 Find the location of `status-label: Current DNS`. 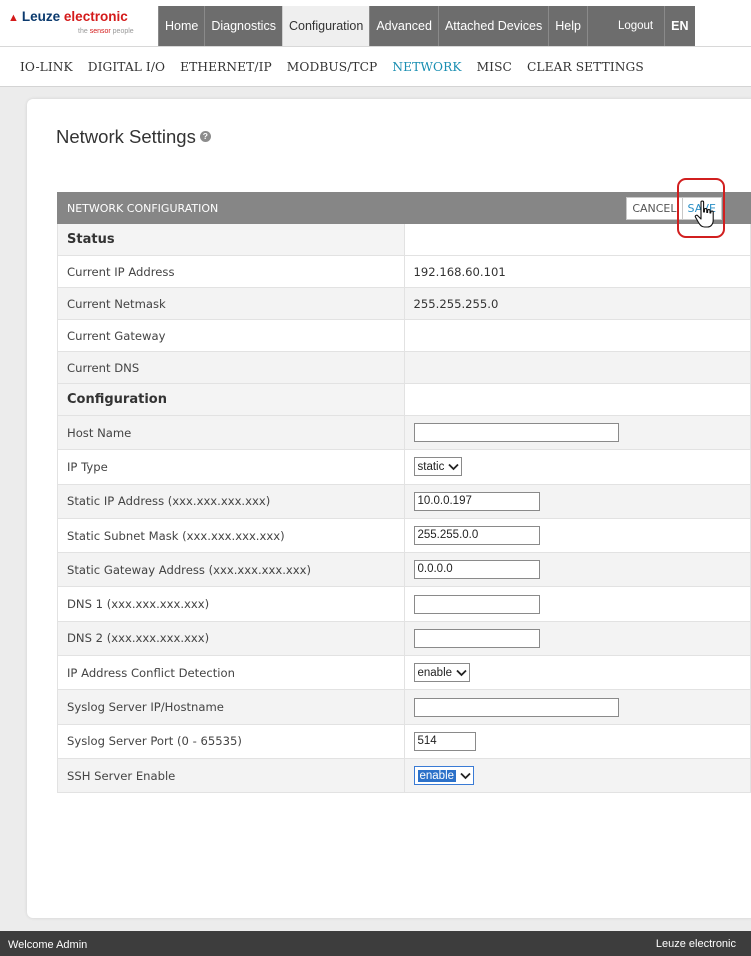

status-label: Current DNS is located at coordinates (231, 367).